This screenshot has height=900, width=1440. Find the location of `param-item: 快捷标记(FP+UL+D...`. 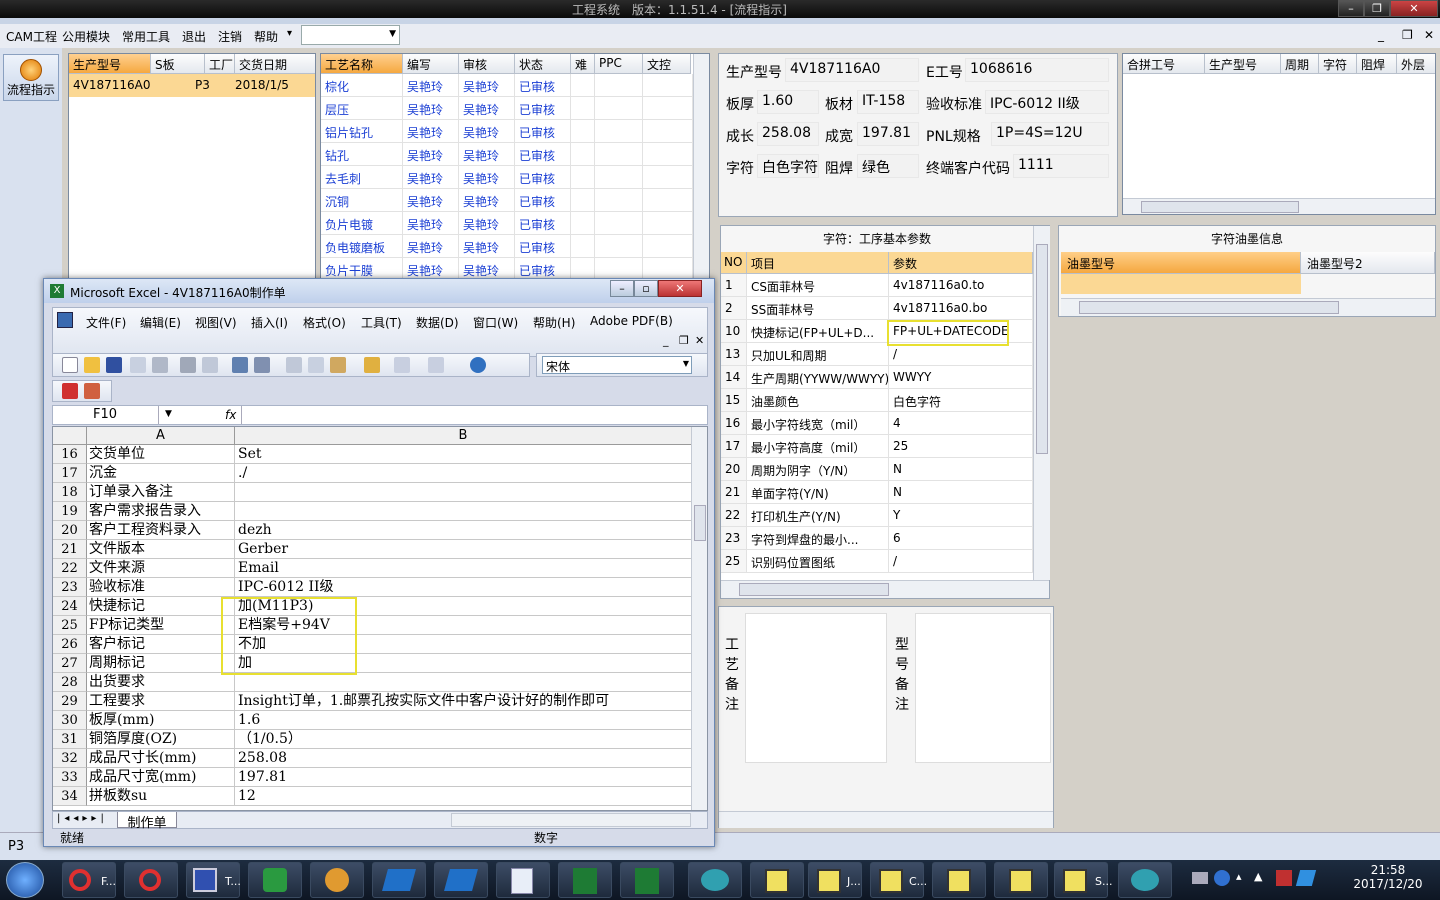

param-item: 快捷标记(FP+UL+D... is located at coordinates (818, 331).